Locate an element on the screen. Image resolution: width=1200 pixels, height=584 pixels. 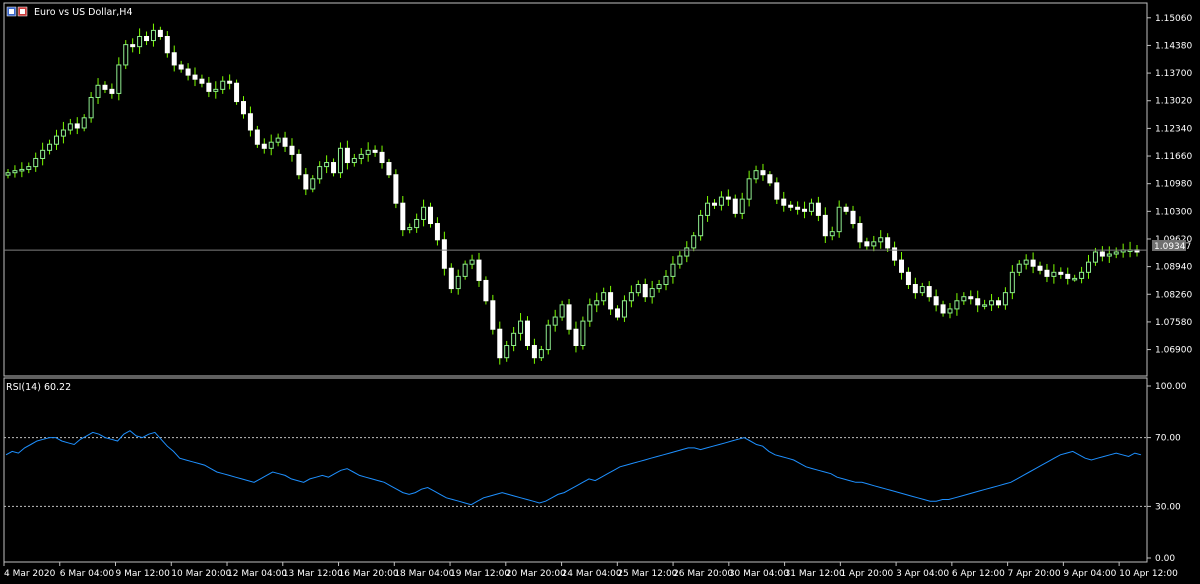
price-axis-label: 1.10300 is located at coordinates (1173, 212).